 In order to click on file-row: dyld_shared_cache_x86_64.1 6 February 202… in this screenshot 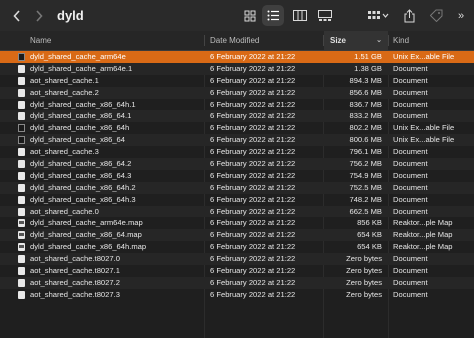, I will do `click(237, 116)`.